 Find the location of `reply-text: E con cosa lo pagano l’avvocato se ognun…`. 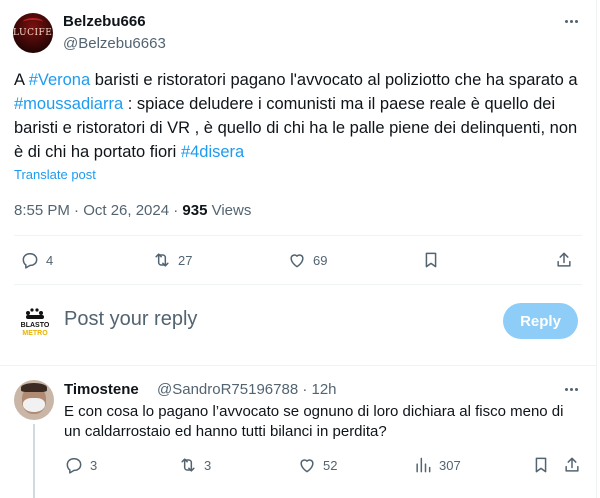

reply-text: E con cosa lo pagano l’avvocato se ognun… is located at coordinates (314, 421).